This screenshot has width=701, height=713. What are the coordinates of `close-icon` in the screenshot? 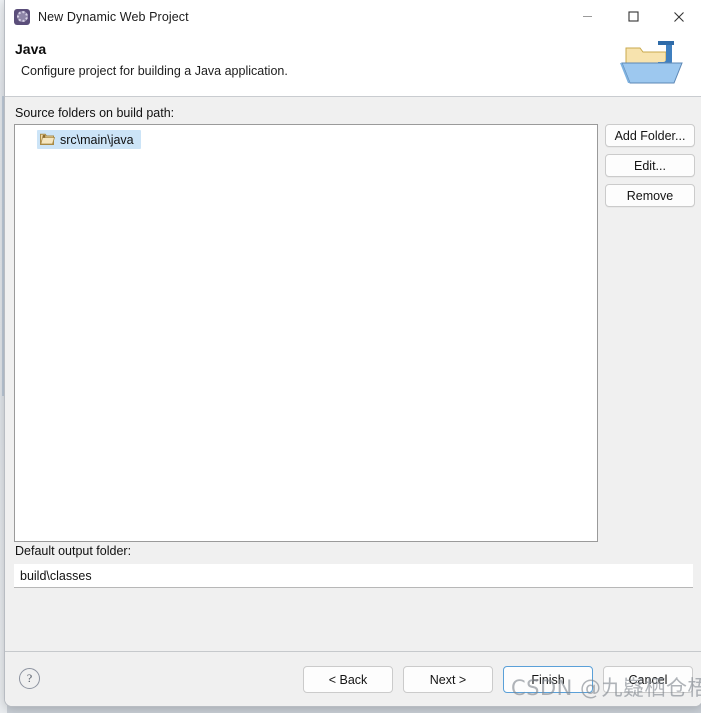 It's located at (678, 16).